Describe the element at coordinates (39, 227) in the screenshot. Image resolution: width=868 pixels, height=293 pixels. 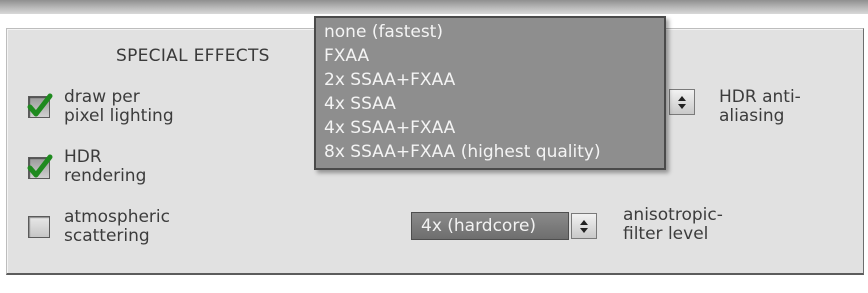
I see `atmospheric-scattering-checkbox` at that location.